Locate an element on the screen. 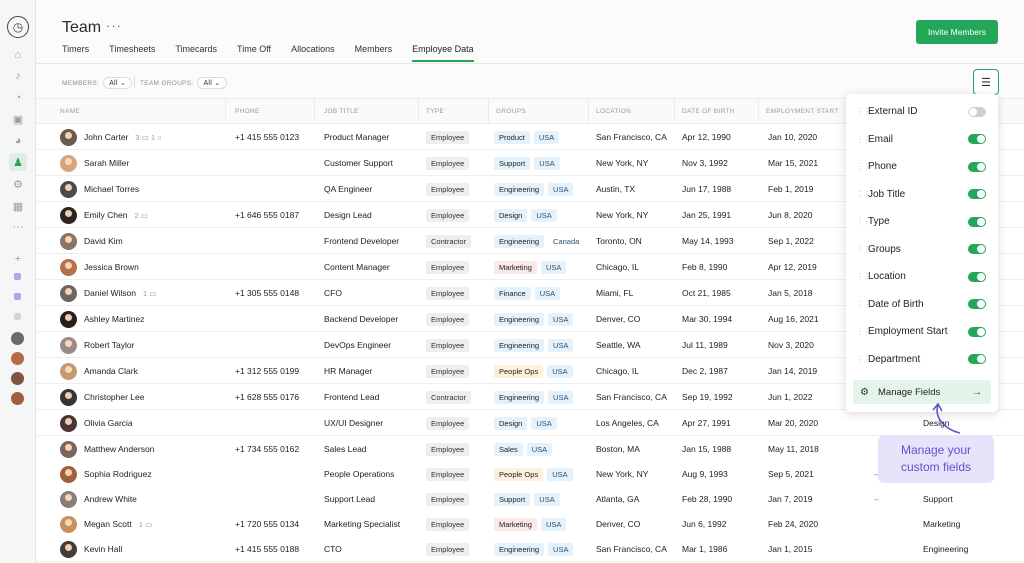 The width and height of the screenshot is (1024, 563). plus-icon: + is located at coordinates (18, 259).